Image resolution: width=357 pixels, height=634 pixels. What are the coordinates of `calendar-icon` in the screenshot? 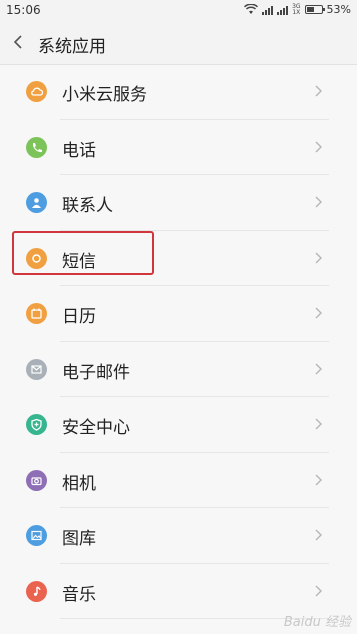 It's located at (36, 313).